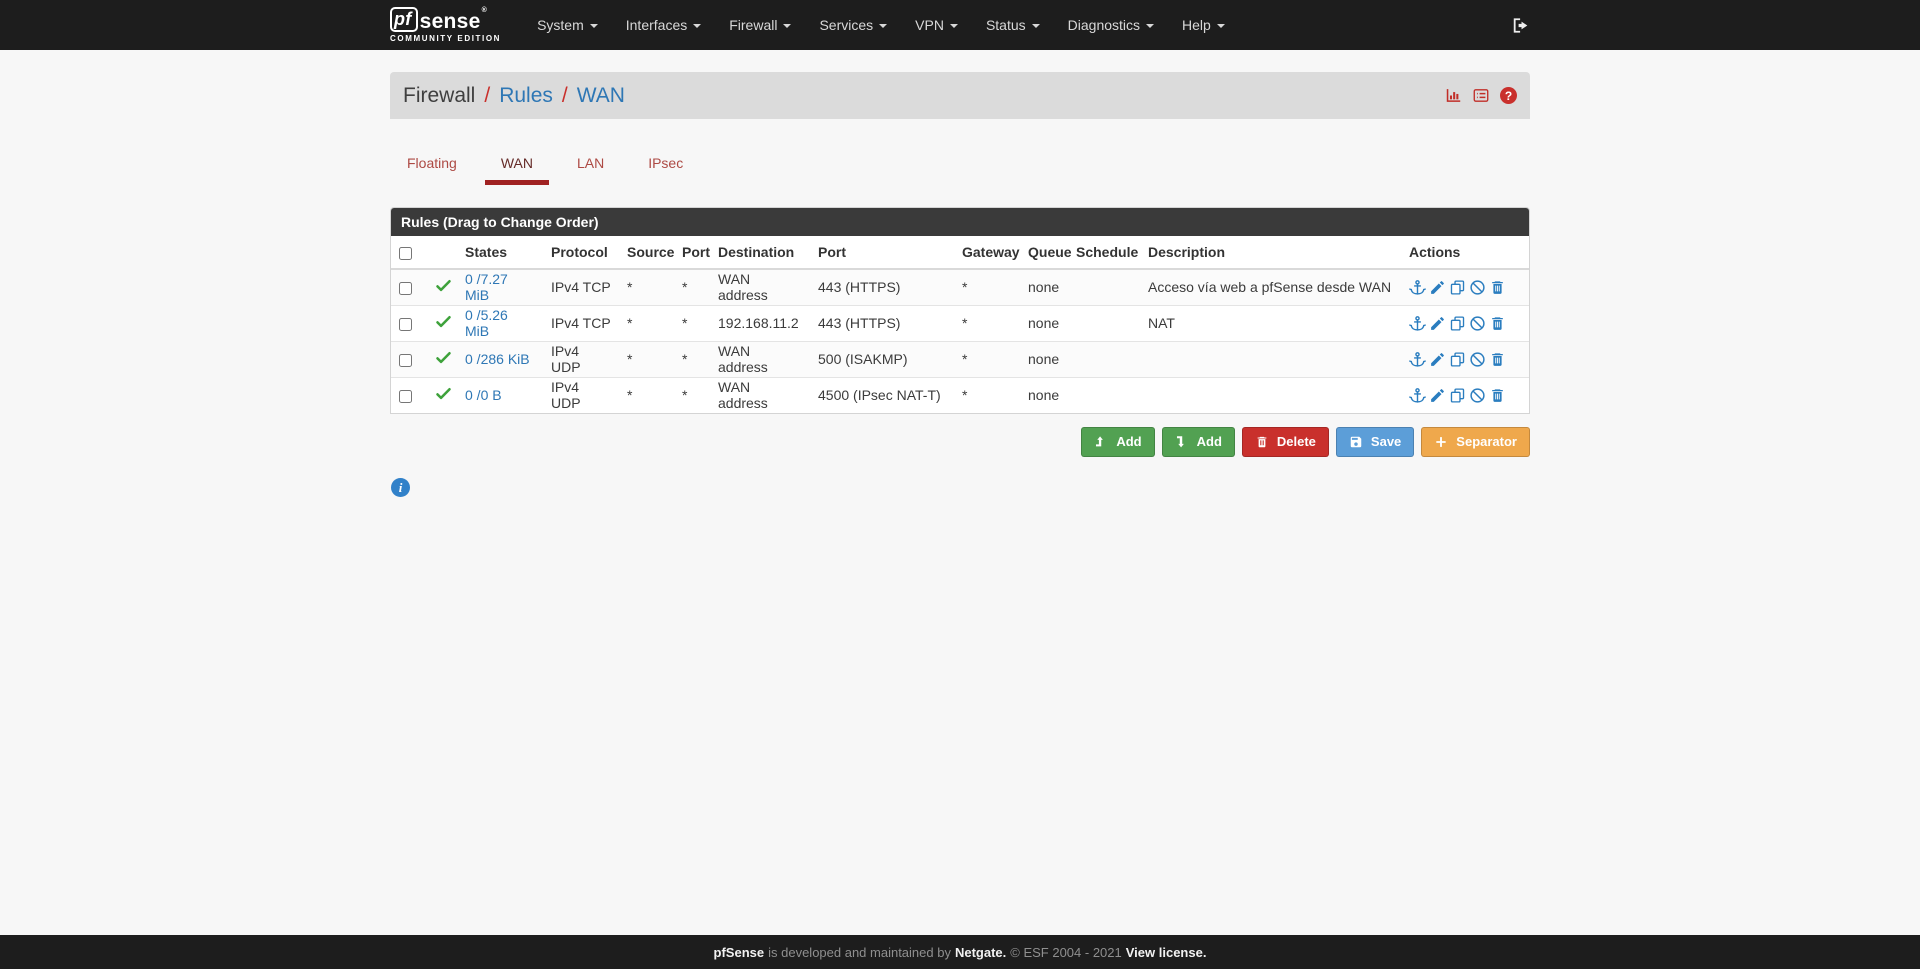 The image size is (1920, 969). Describe the element at coordinates (1101, 442) in the screenshot. I see `level-up-icon` at that location.